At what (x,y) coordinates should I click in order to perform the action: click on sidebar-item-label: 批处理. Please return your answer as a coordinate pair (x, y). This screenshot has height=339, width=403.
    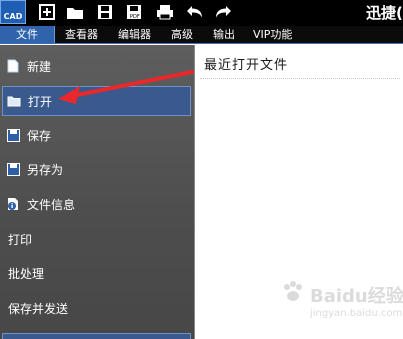
    Looking at the image, I should click on (26, 273).